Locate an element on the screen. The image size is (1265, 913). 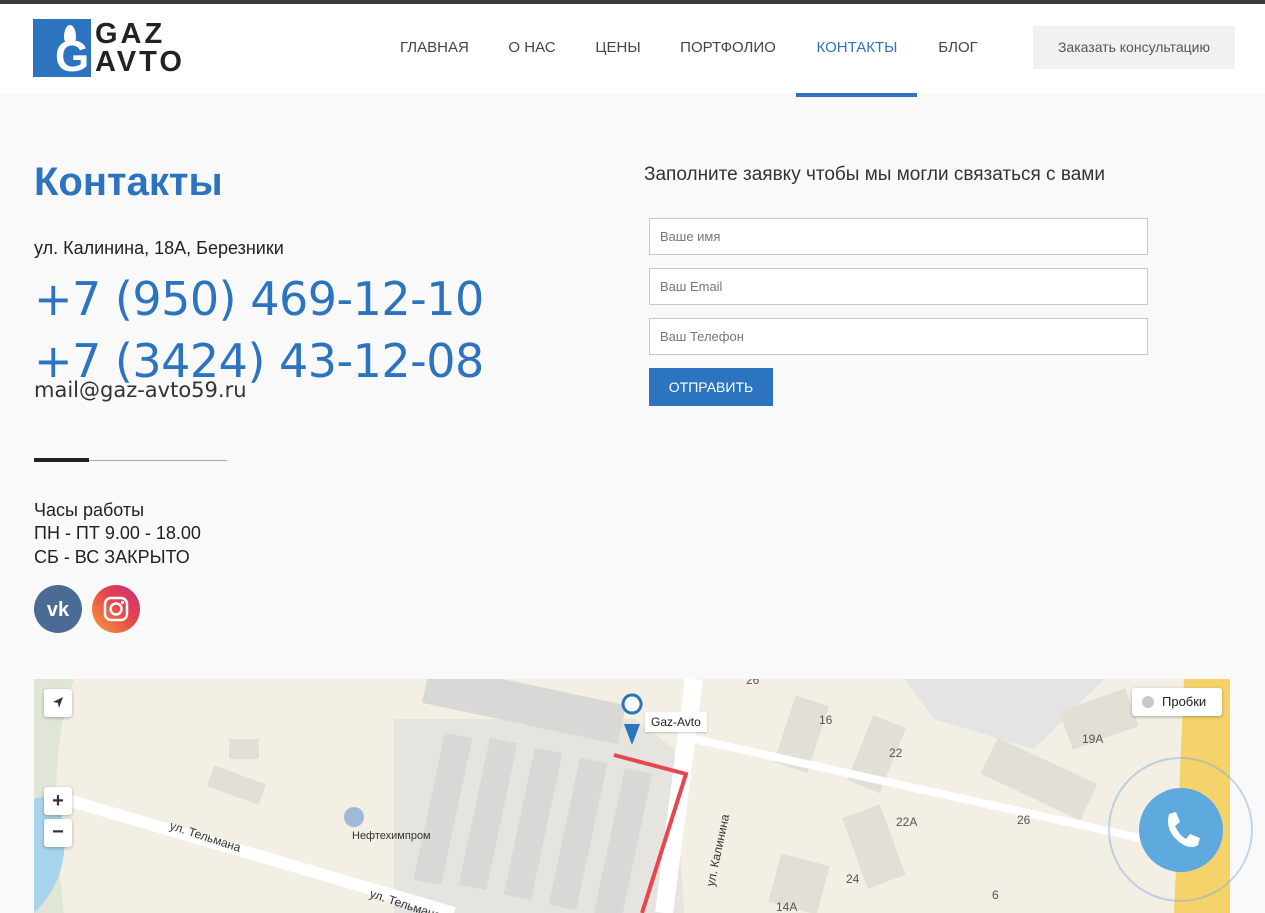
instagram-button is located at coordinates (116, 609).